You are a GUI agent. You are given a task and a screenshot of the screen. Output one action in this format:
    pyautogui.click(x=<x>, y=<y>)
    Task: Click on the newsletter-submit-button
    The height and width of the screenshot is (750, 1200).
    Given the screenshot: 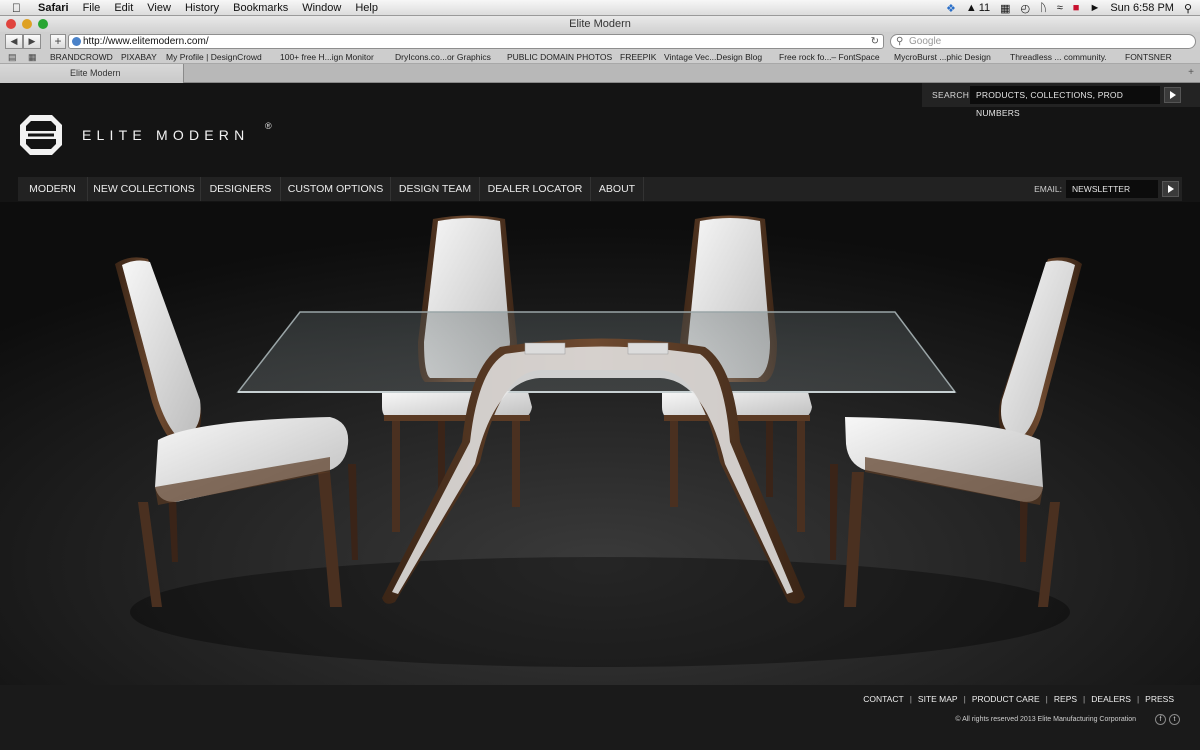 What is the action you would take?
    pyautogui.click(x=1170, y=189)
    